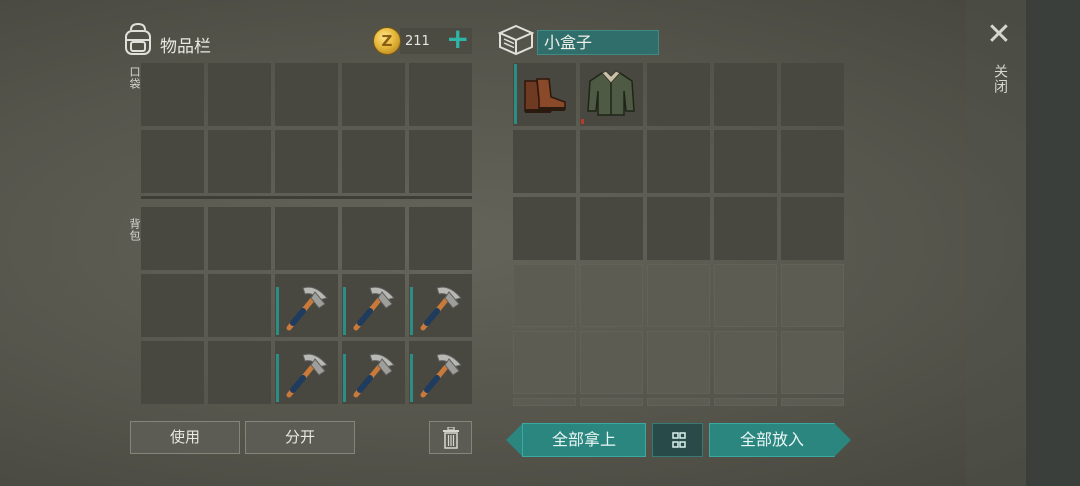  What do you see at coordinates (514, 440) in the screenshot?
I see `take-all-arrow` at bounding box center [514, 440].